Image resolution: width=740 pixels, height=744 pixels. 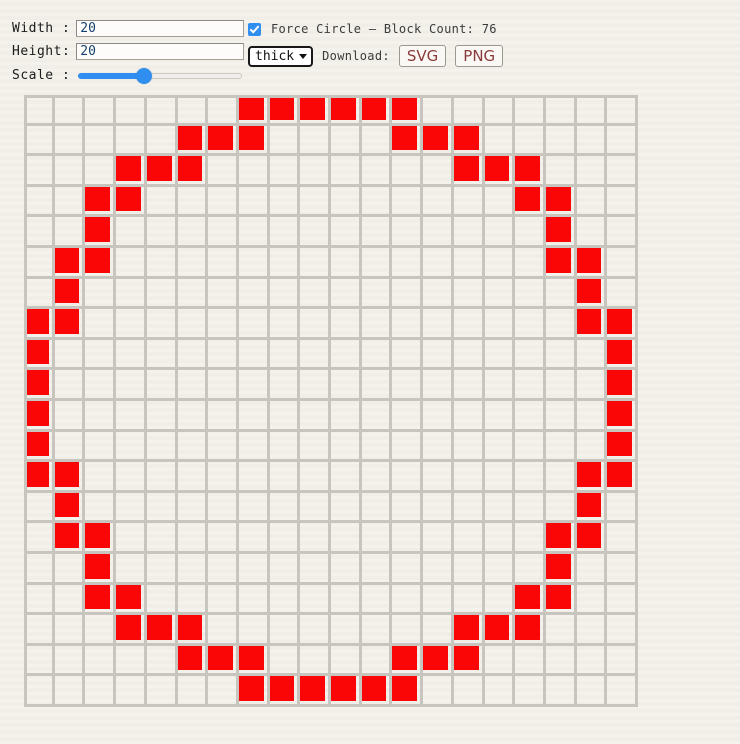 I want to click on download-svg-button: SVG, so click(x=422, y=56).